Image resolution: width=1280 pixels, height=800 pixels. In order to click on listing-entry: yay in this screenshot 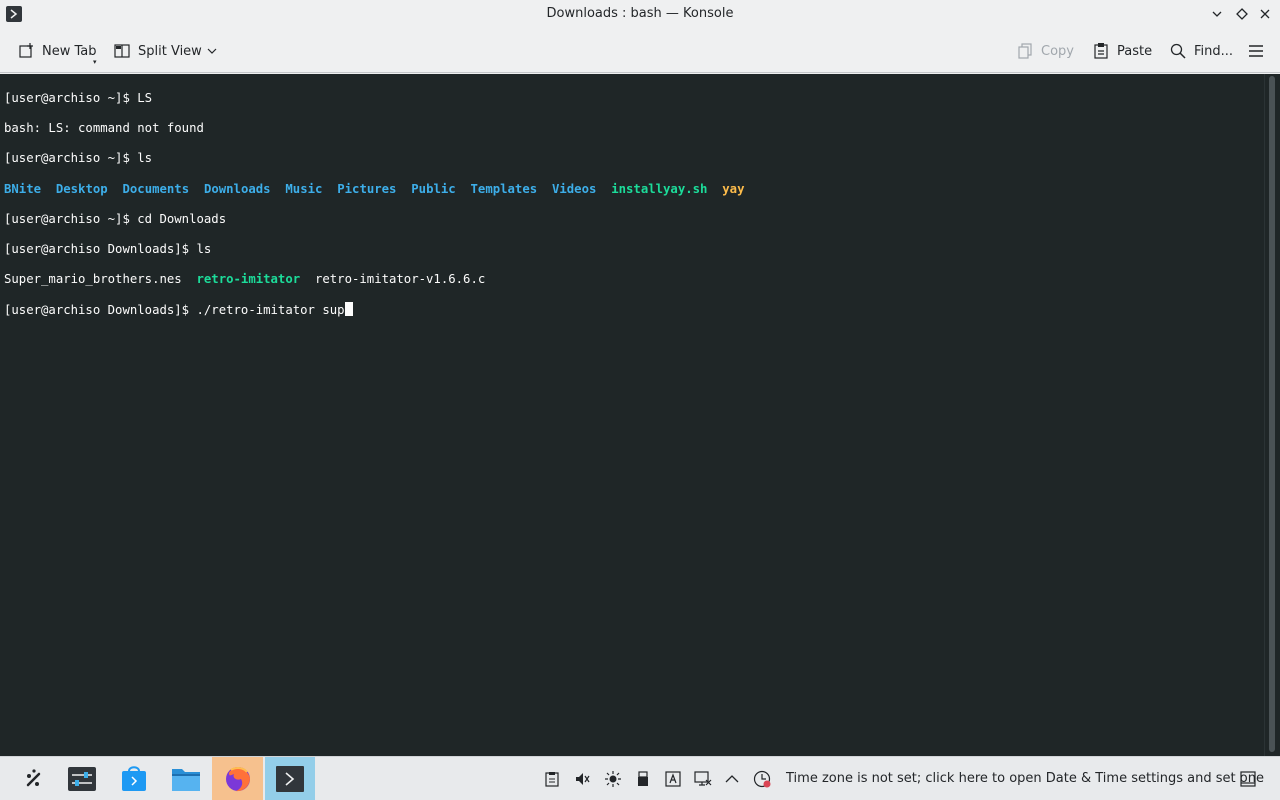, I will do `click(733, 188)`.